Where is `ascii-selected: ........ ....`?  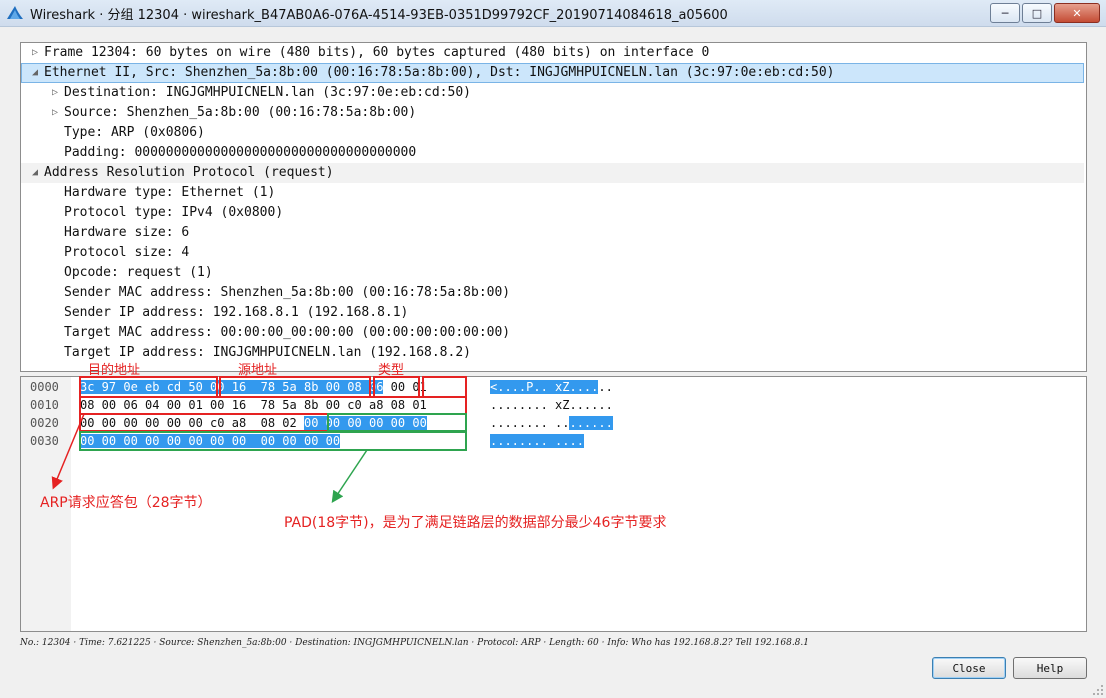
ascii-selected: ........ .... is located at coordinates (537, 441).